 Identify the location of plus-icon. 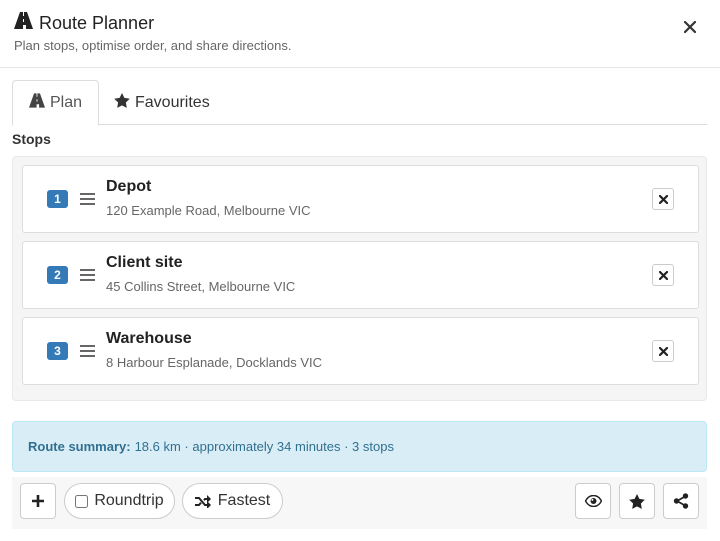
(38, 501).